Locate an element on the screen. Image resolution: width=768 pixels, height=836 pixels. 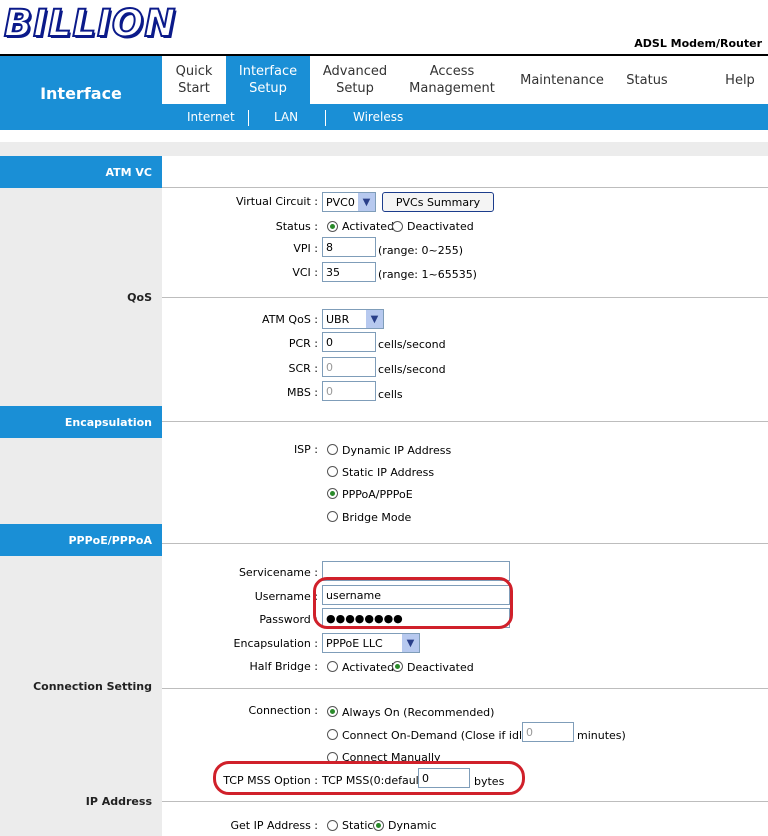
virtual-circuit-label: Virtual Circuit : is located at coordinates (276, 201).